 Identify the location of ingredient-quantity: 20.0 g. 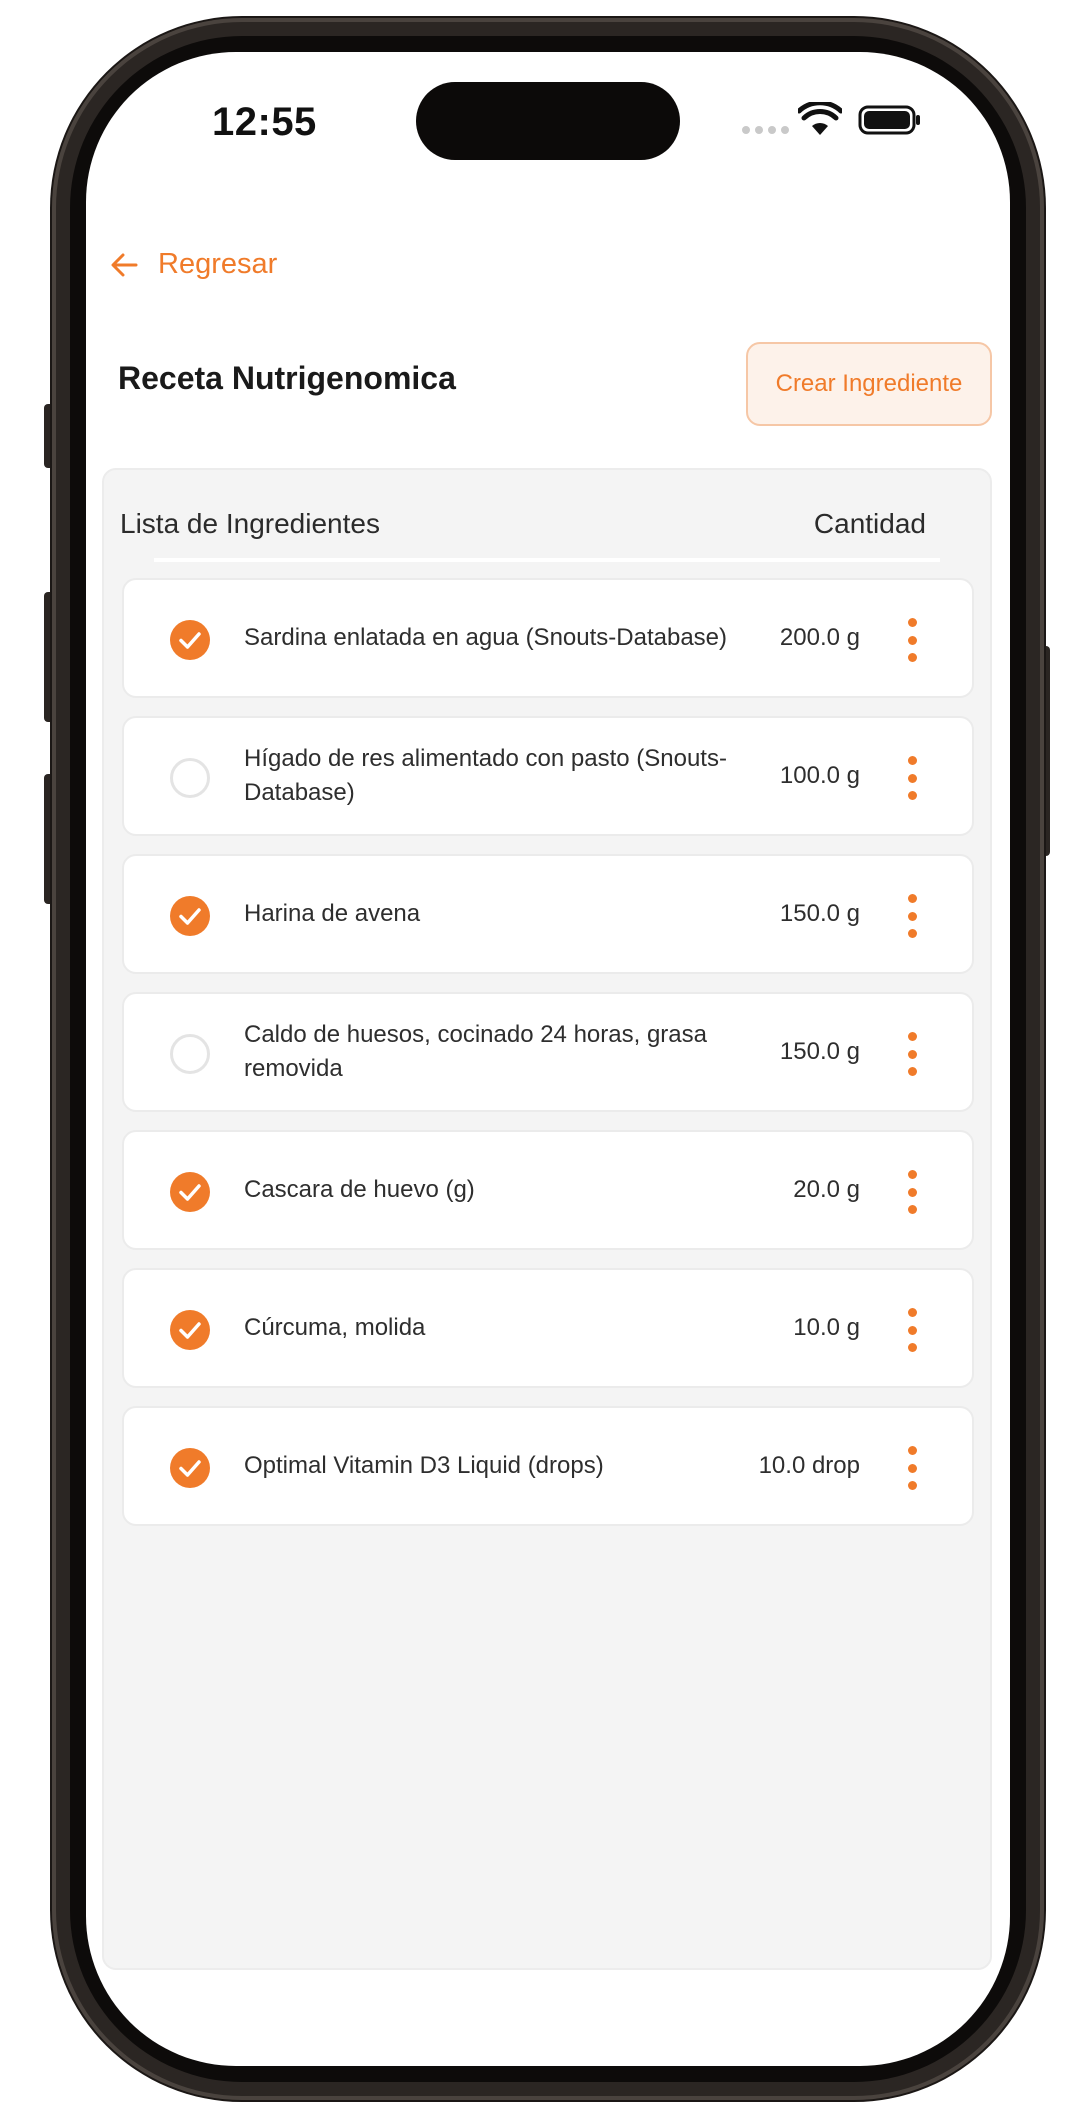
(826, 1189).